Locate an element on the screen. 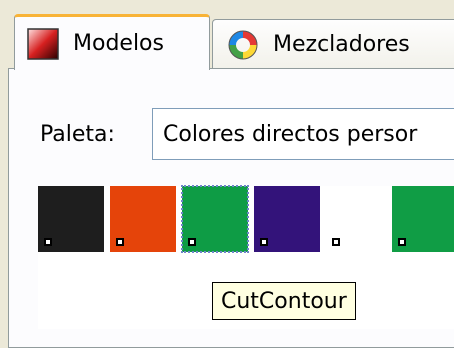 This screenshot has height=348, width=454. palette-label: Paleta: is located at coordinates (77, 134).